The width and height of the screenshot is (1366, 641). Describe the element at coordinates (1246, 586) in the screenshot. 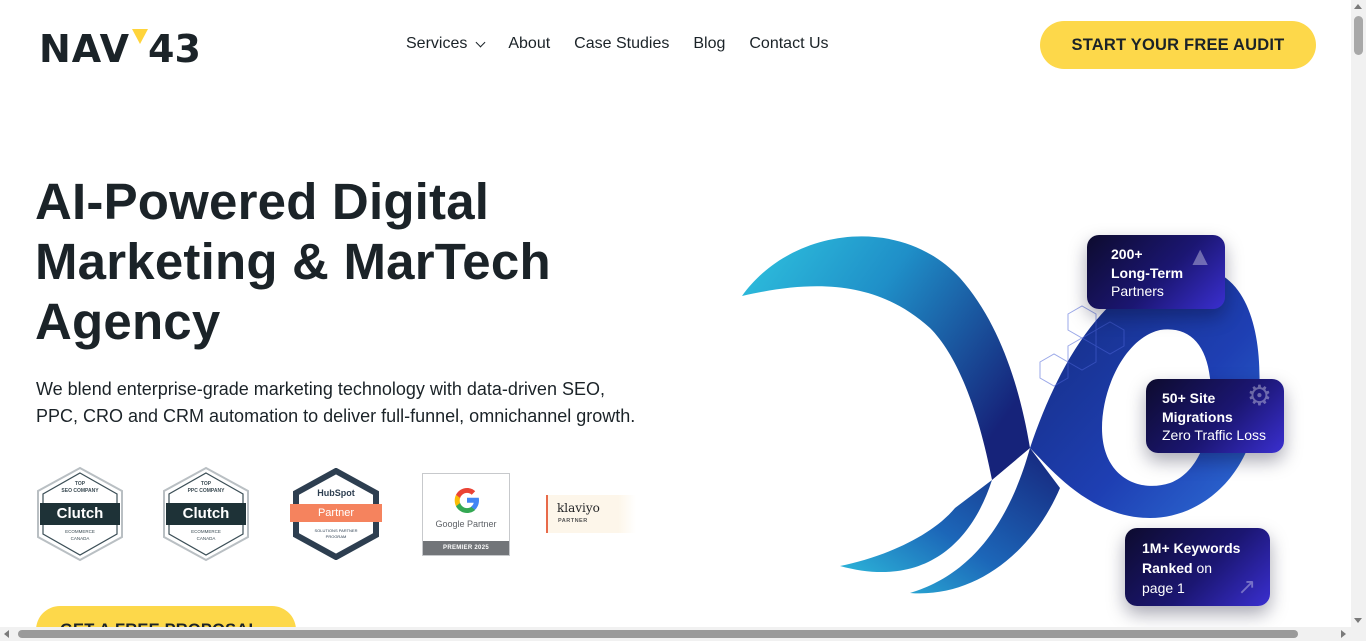

I see `growth-chart-icon: ↗` at that location.